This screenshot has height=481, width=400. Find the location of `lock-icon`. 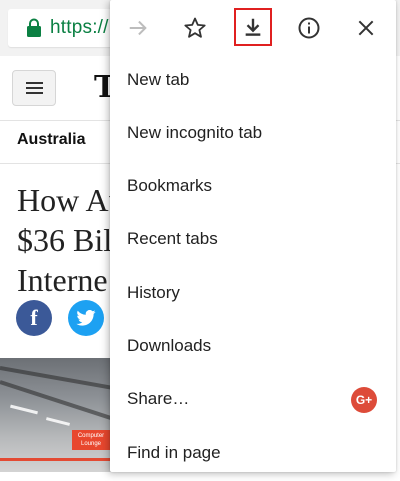

lock-icon is located at coordinates (34, 27).